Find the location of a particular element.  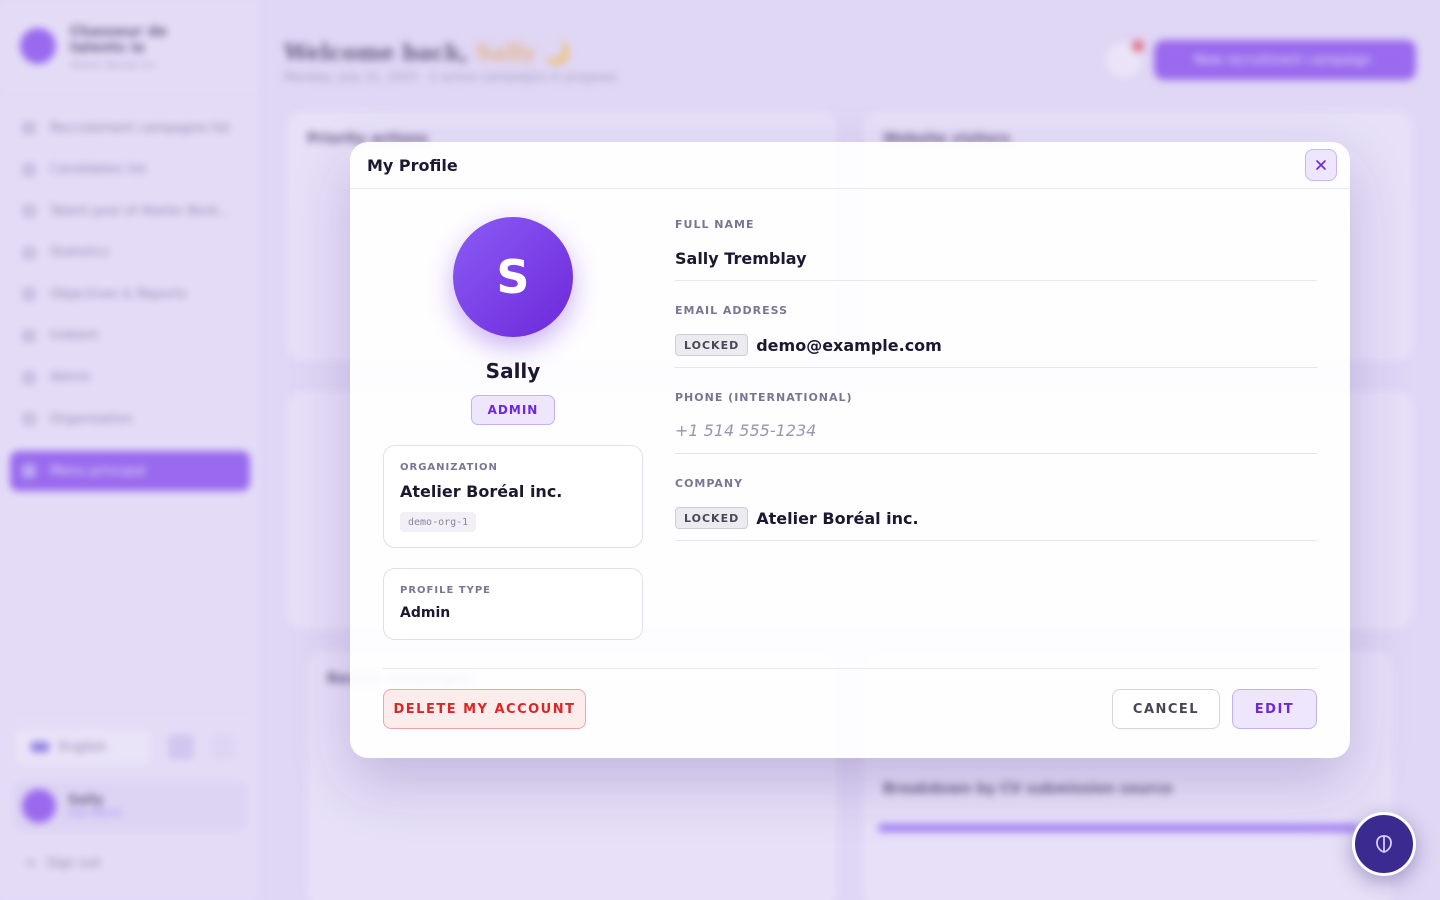

cancel-button: CANCEL is located at coordinates (1166, 709).